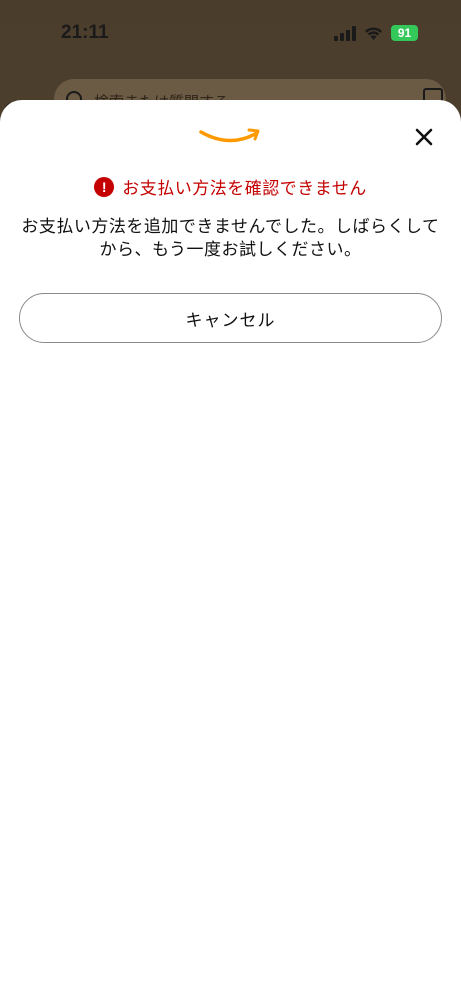 The height and width of the screenshot is (999, 461). Describe the element at coordinates (424, 137) in the screenshot. I see `close-icon` at that location.